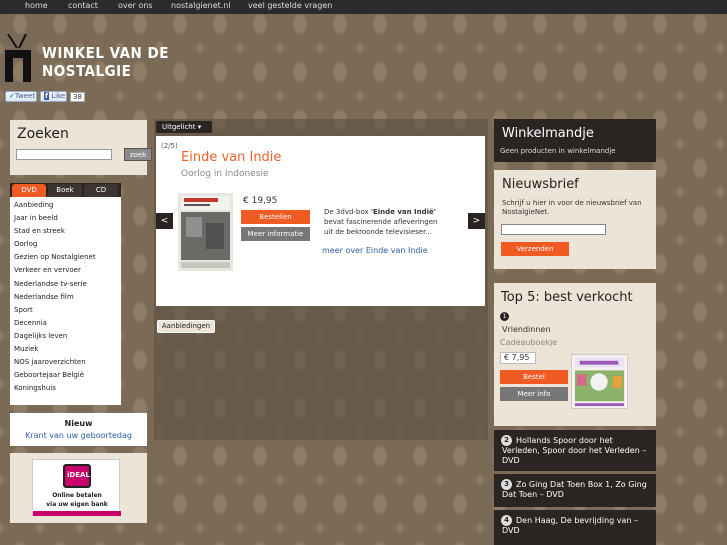 This screenshot has width=727, height=545. What do you see at coordinates (558, 151) in the screenshot?
I see `cart-status: Geen producten in winkelmandje` at bounding box center [558, 151].